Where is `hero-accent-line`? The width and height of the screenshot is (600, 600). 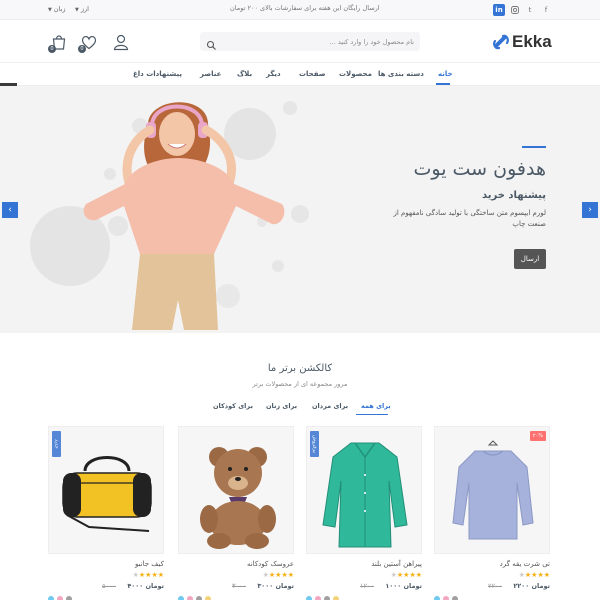
hero-accent-line is located at coordinates (534, 147).